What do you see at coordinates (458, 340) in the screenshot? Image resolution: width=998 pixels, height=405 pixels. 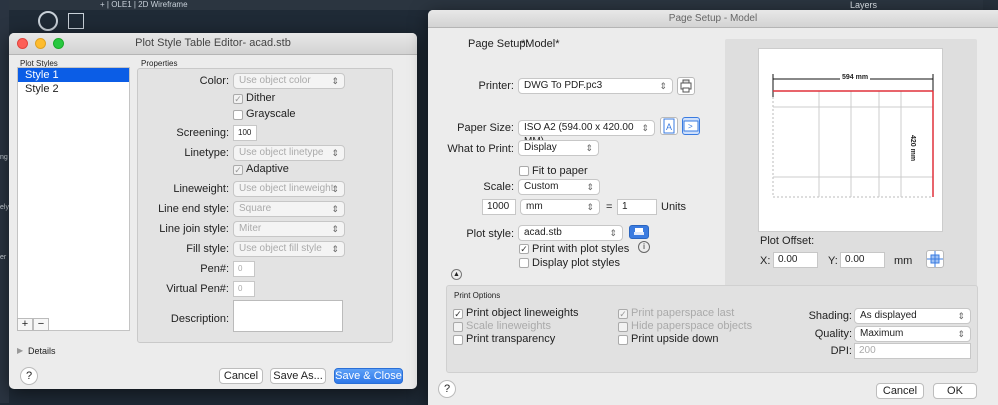 I see `print-transparency-checkbox` at bounding box center [458, 340].